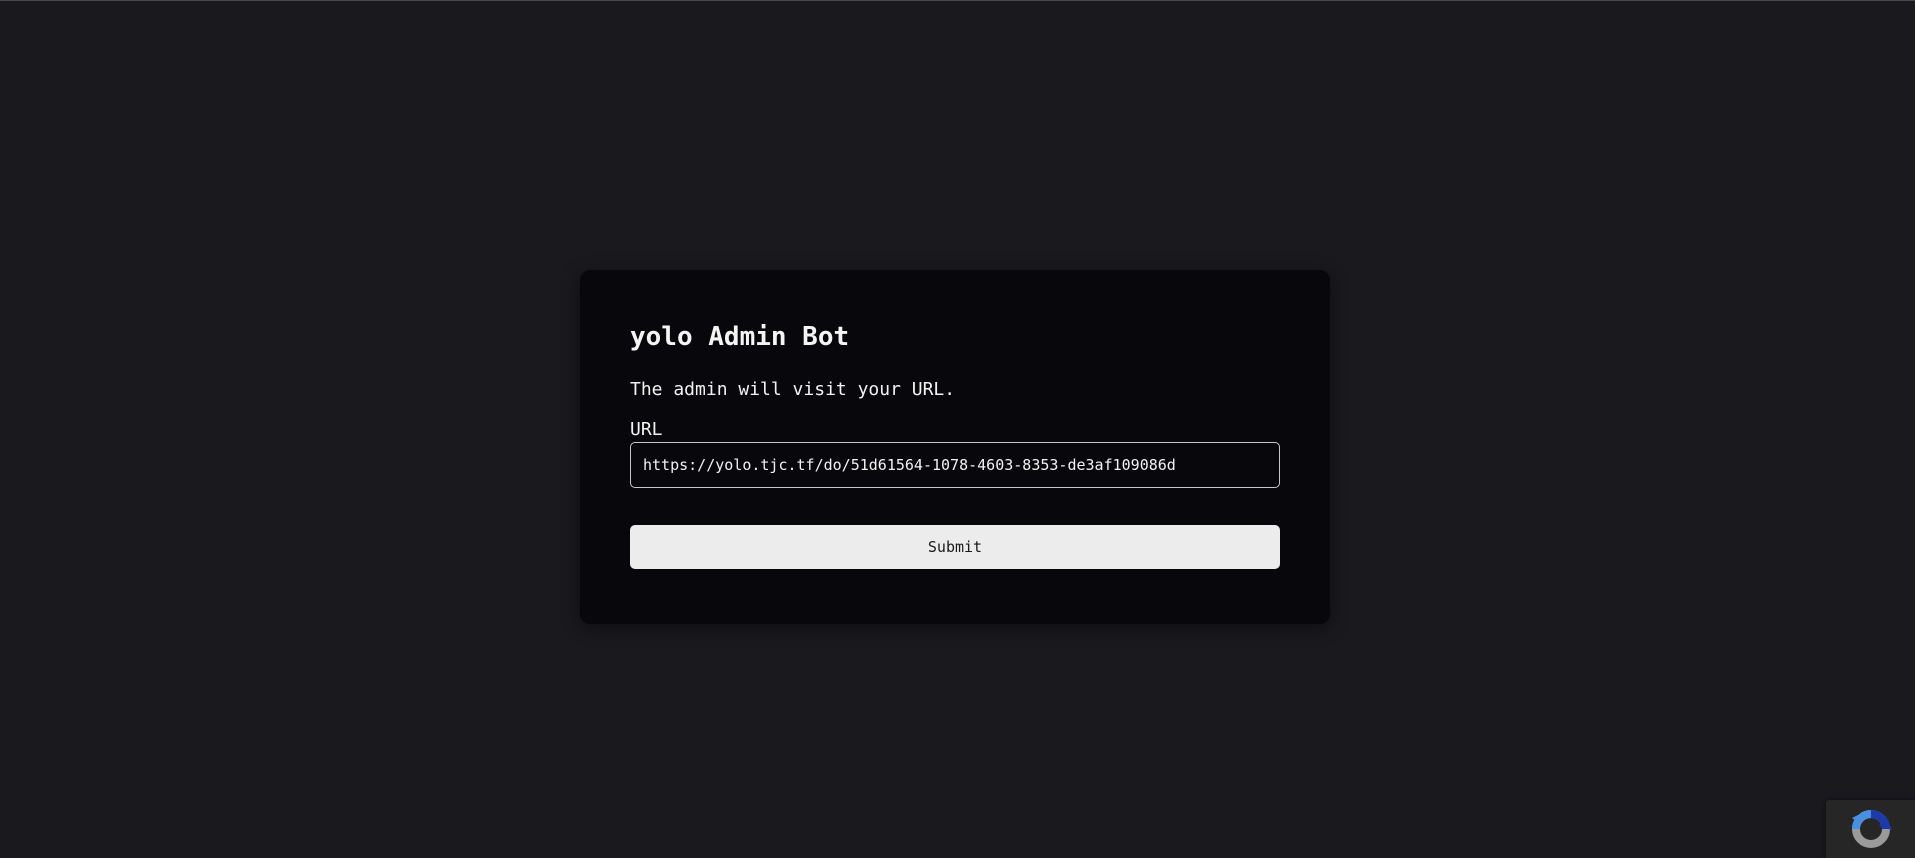 This screenshot has height=858, width=1915. Describe the element at coordinates (955, 494) in the screenshot. I see `url-form: URL Submit` at that location.